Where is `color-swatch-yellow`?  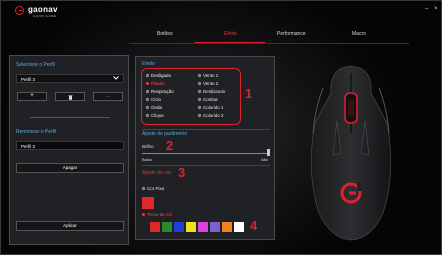
color-swatch-yellow is located at coordinates (191, 227).